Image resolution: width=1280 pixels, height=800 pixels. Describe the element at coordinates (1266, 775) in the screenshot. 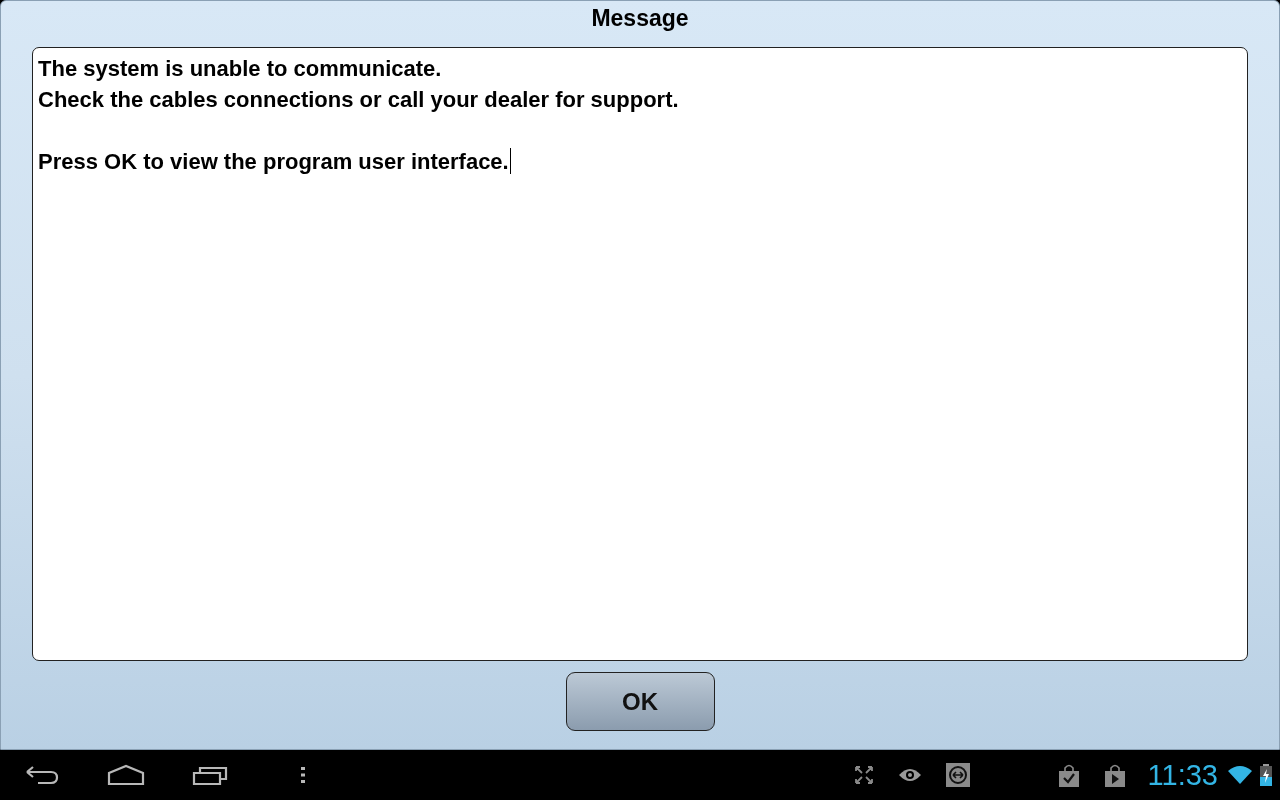

I see `battery-charging-icon` at that location.